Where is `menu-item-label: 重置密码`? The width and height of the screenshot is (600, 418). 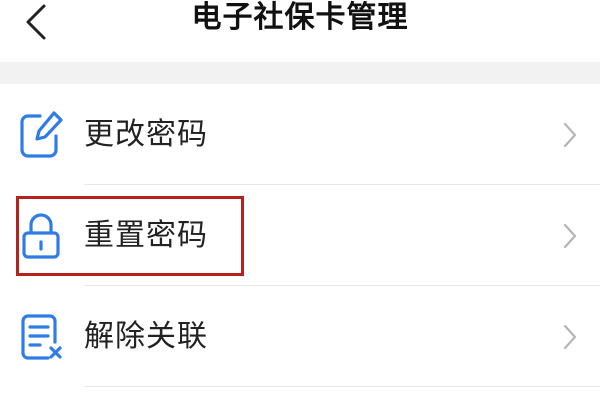 menu-item-label: 重置密码 is located at coordinates (146, 235).